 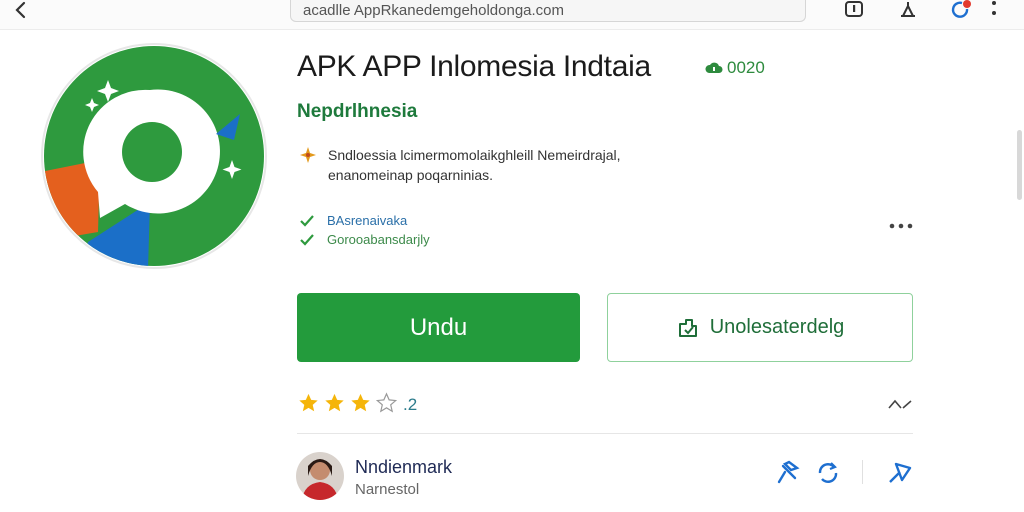 What do you see at coordinates (746, 67) in the screenshot?
I see `count-value: 0020` at bounding box center [746, 67].